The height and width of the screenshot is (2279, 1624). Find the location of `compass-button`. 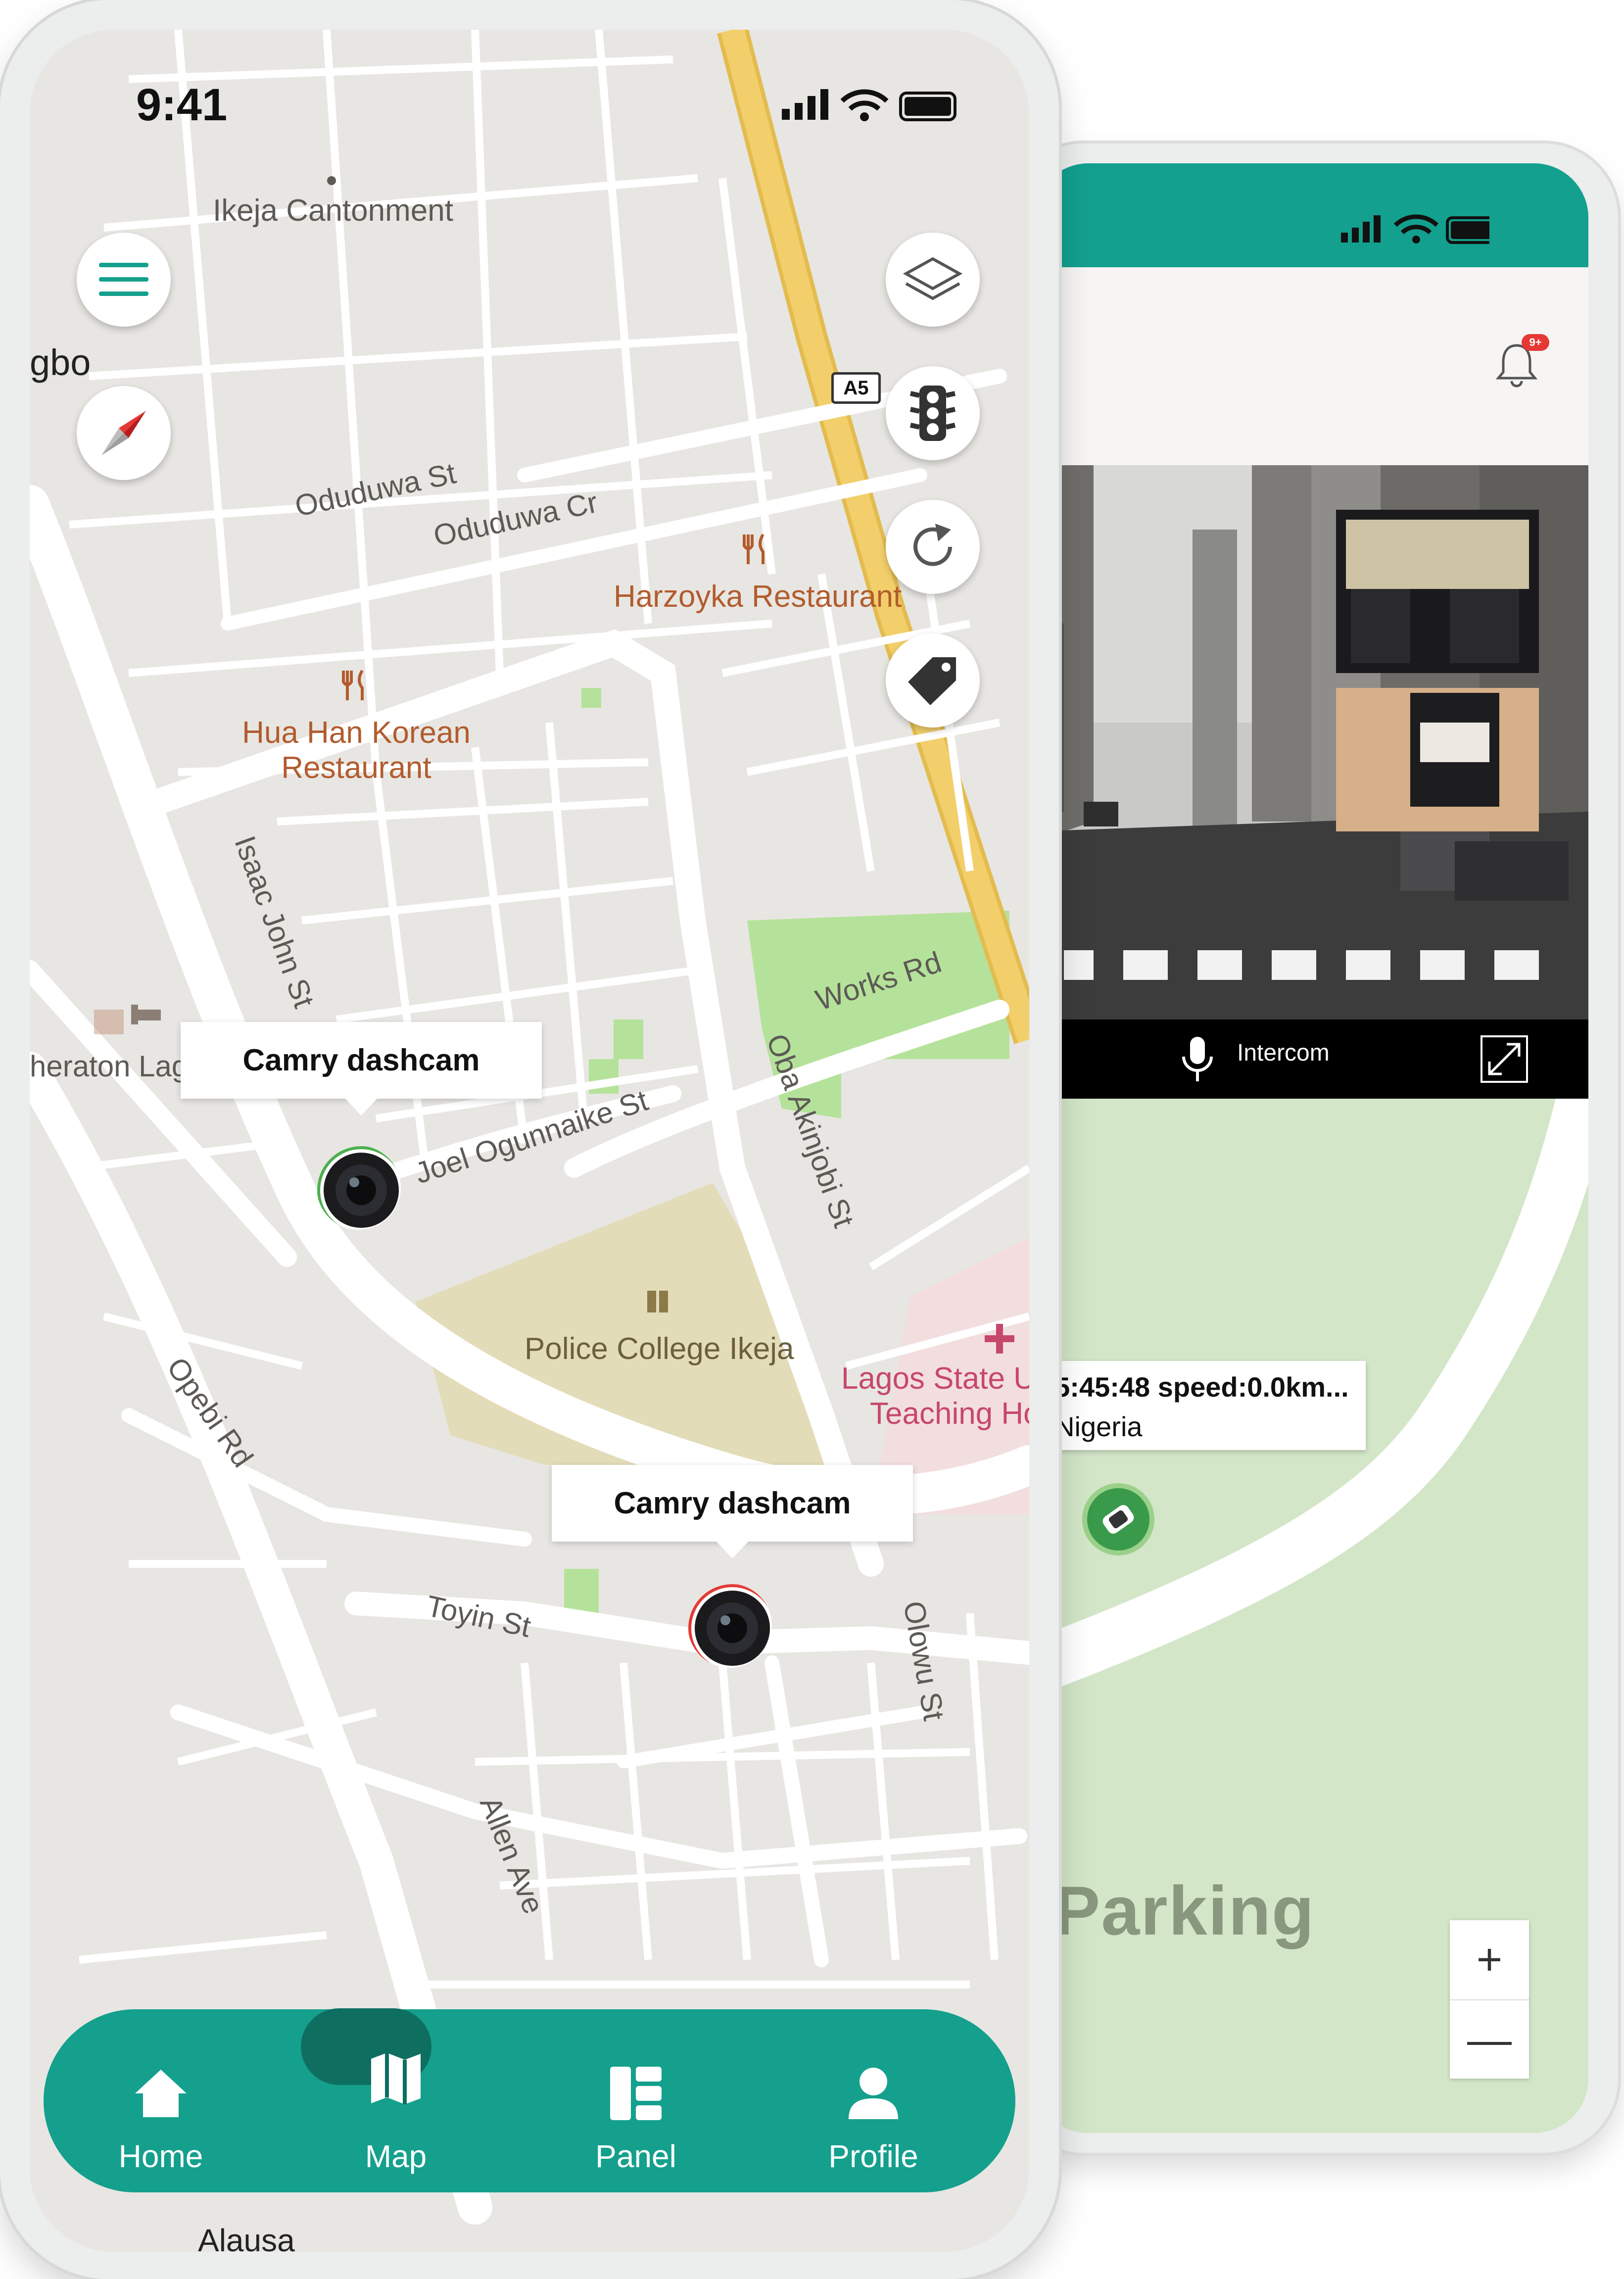

compass-button is located at coordinates (124, 433).